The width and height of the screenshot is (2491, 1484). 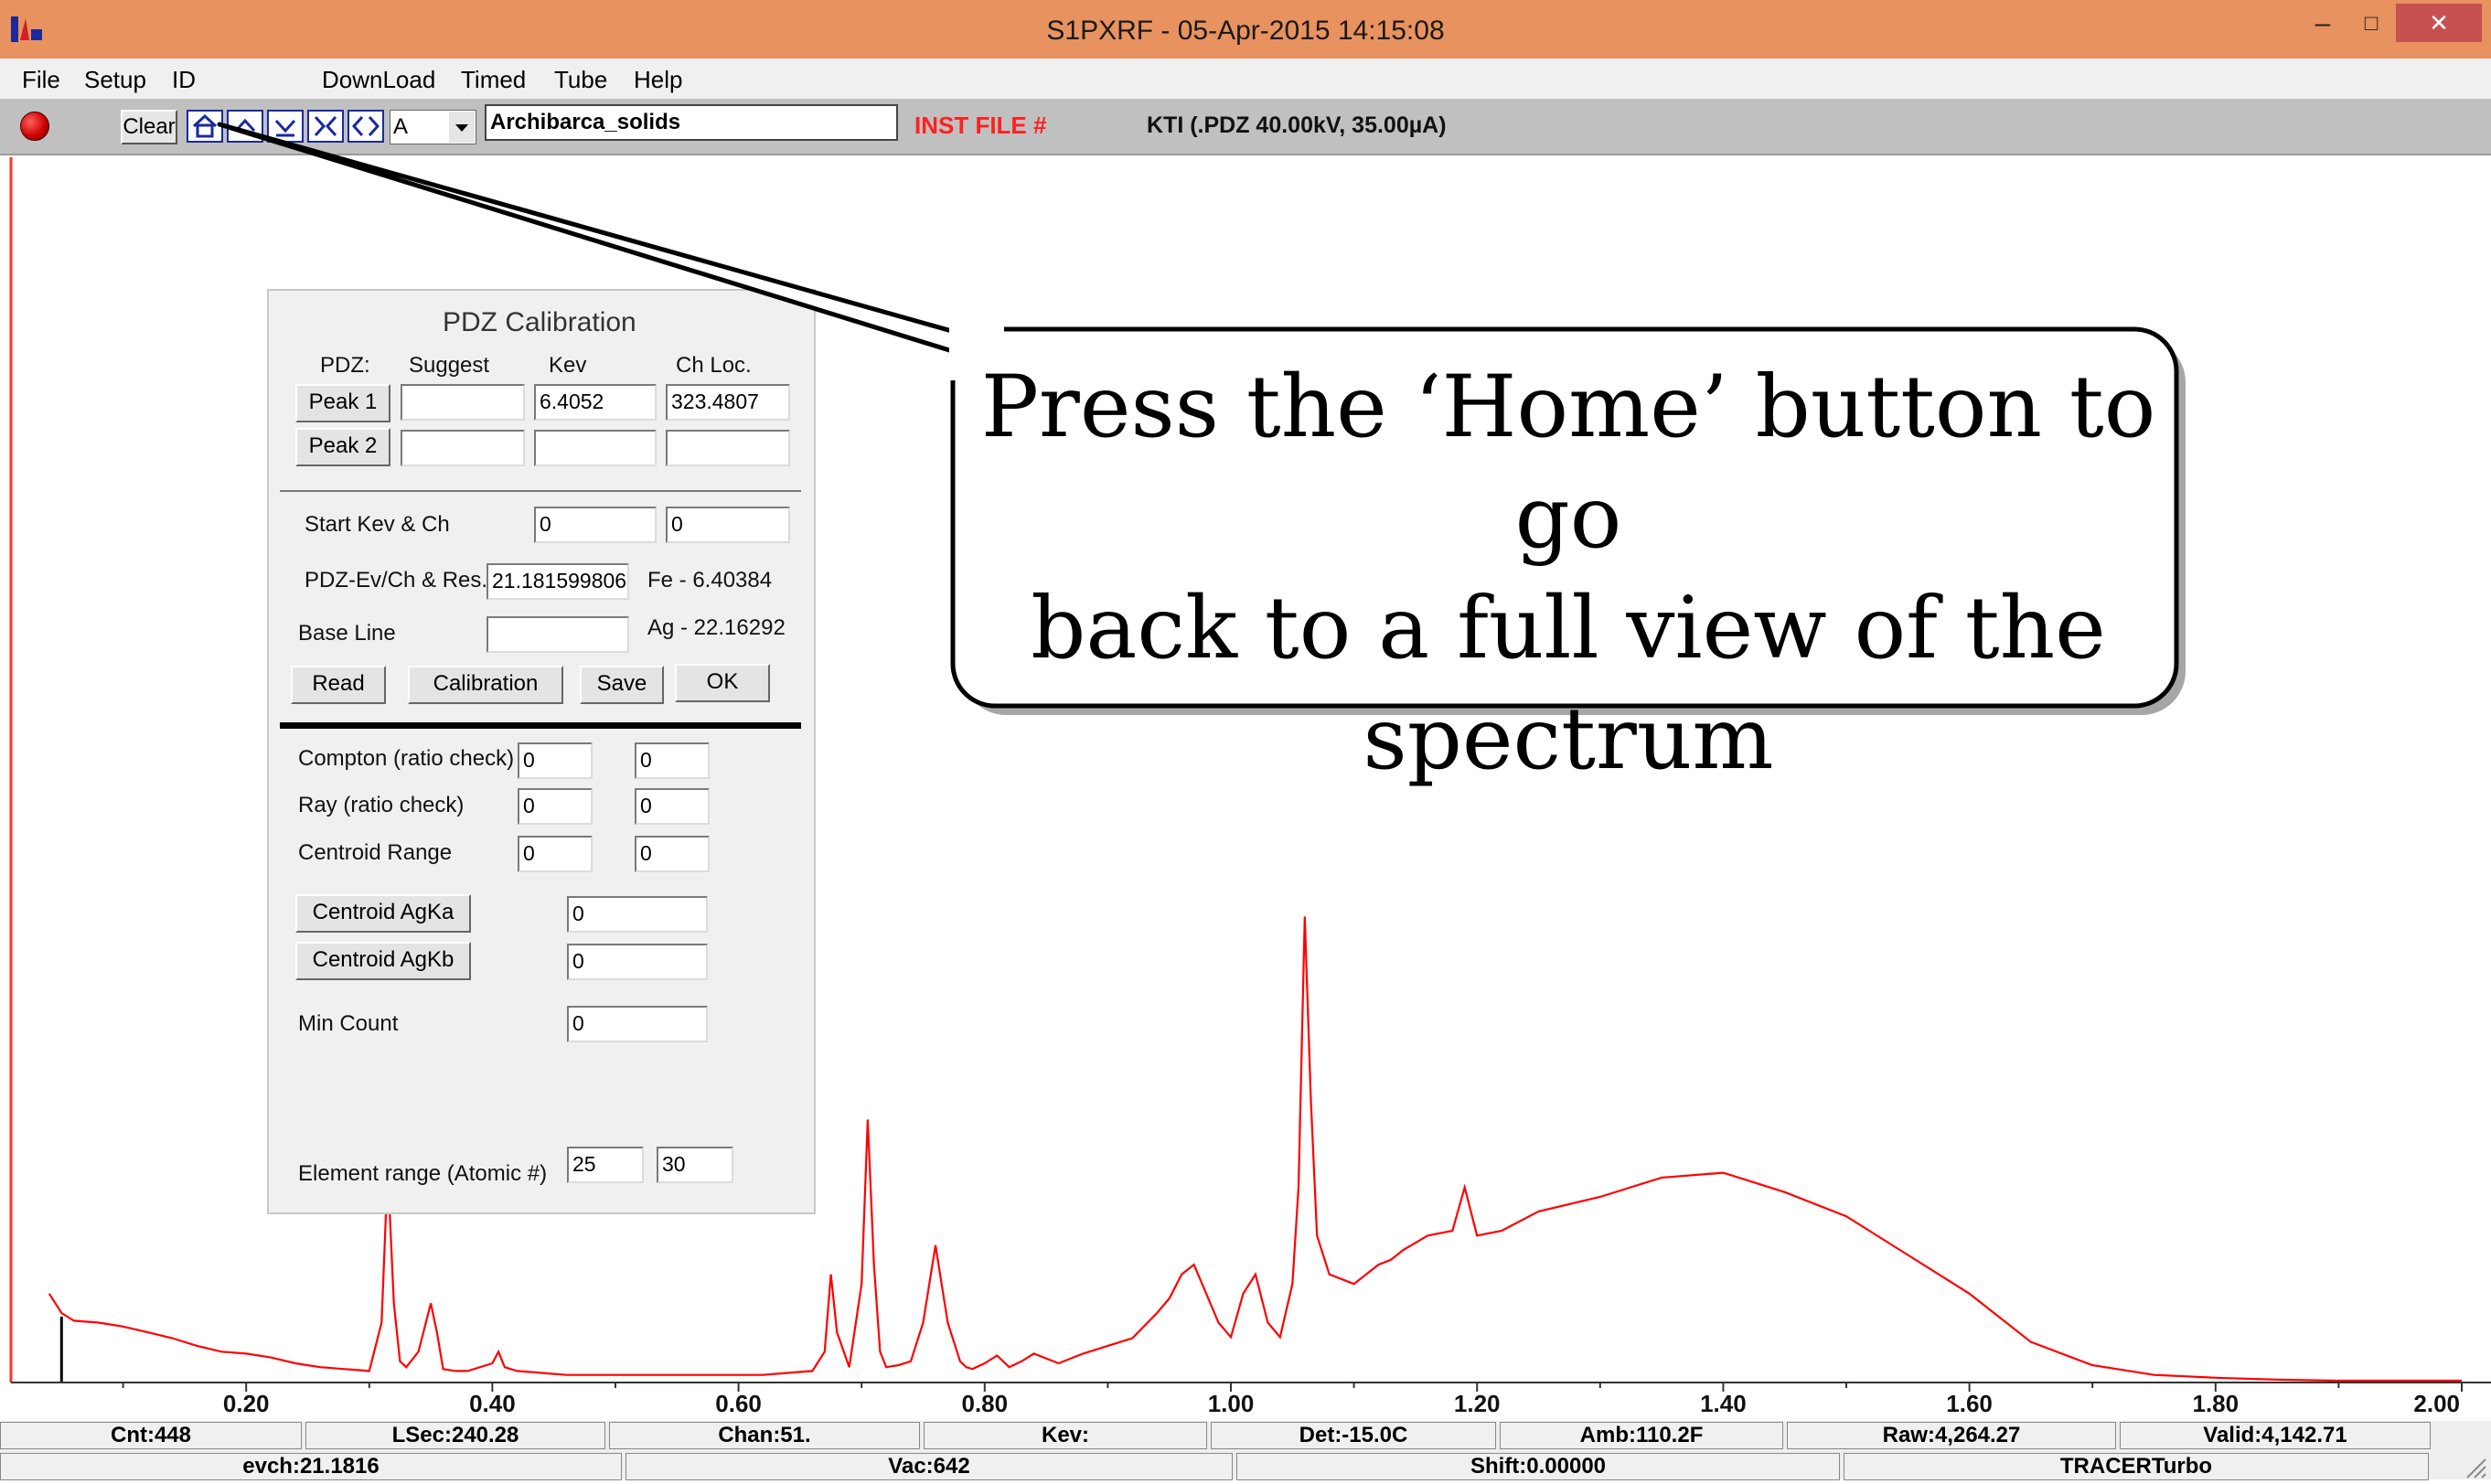 What do you see at coordinates (1568, 739) in the screenshot?
I see `callout-line-3: spectrum` at bounding box center [1568, 739].